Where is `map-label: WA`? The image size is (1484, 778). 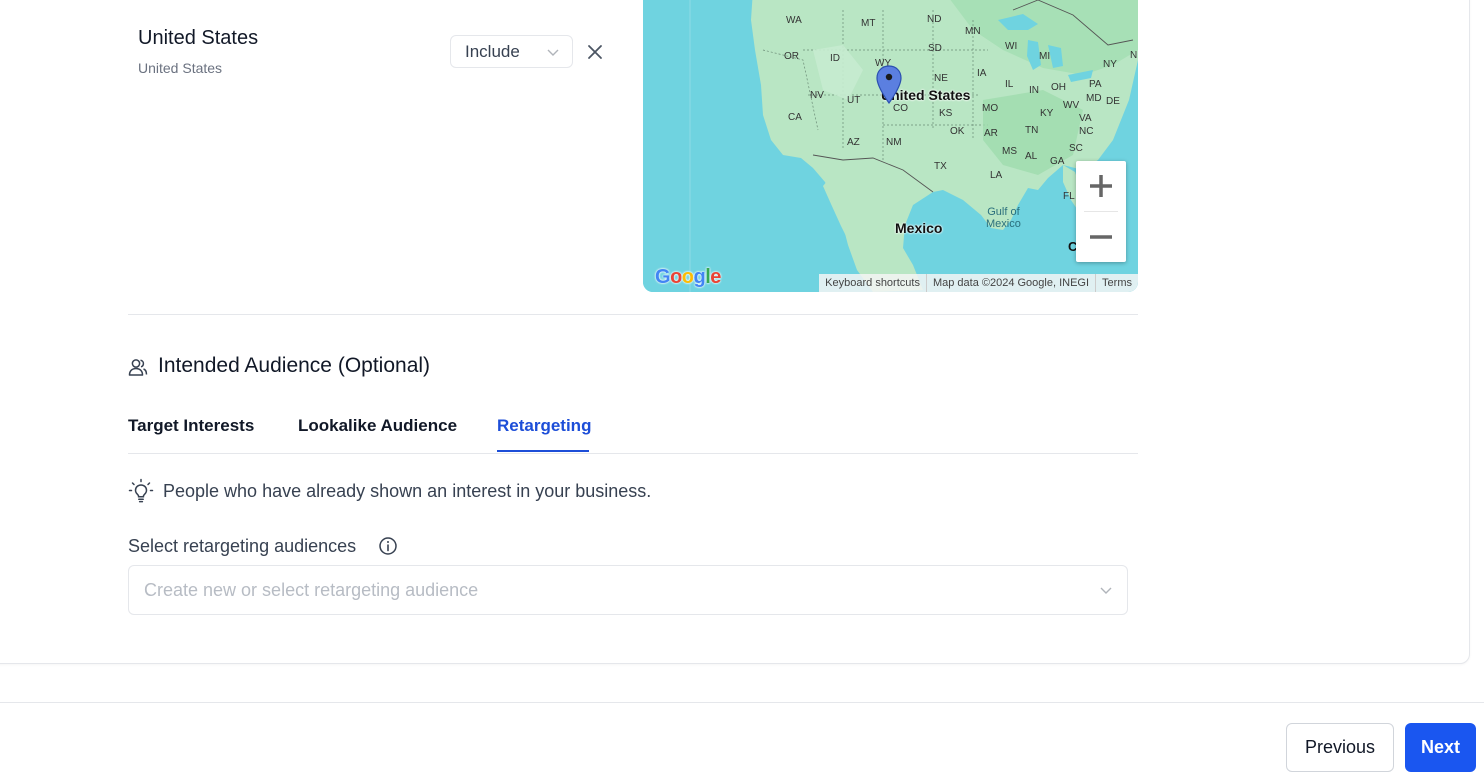
map-label: WA is located at coordinates (794, 20).